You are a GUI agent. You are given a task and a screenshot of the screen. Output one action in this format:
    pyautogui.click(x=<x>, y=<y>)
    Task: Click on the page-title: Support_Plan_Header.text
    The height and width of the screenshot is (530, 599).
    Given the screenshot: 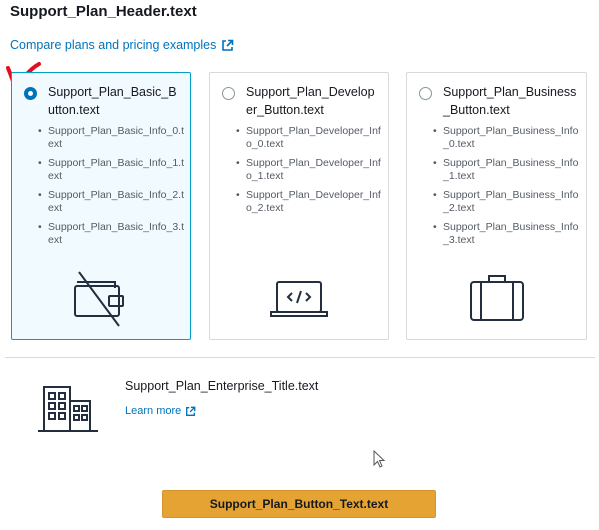 What is the action you would take?
    pyautogui.click(x=103, y=11)
    